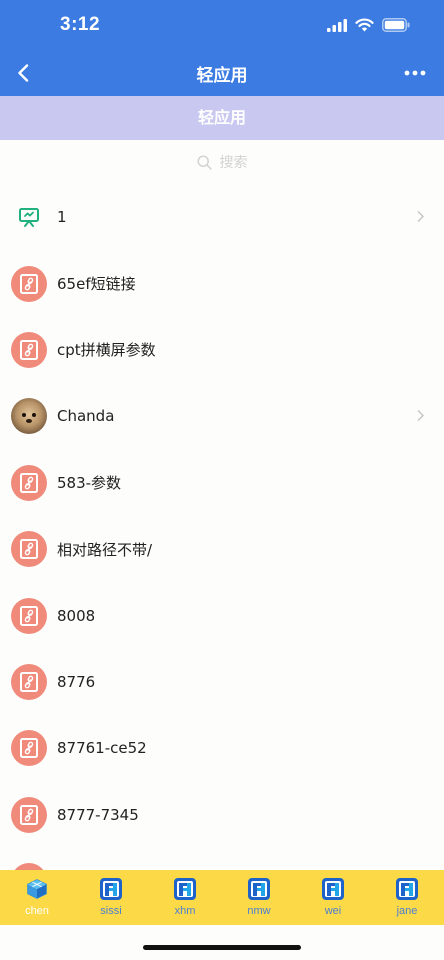  What do you see at coordinates (37, 911) in the screenshot?
I see `tab-label: chen` at bounding box center [37, 911].